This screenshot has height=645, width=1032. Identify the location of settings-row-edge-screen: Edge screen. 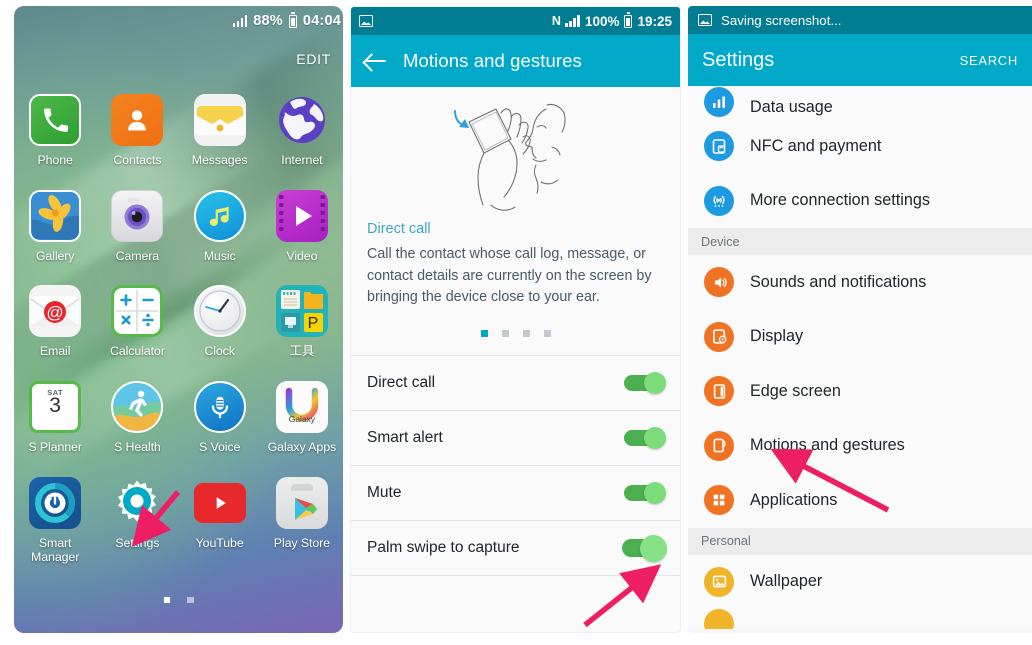
(860, 391).